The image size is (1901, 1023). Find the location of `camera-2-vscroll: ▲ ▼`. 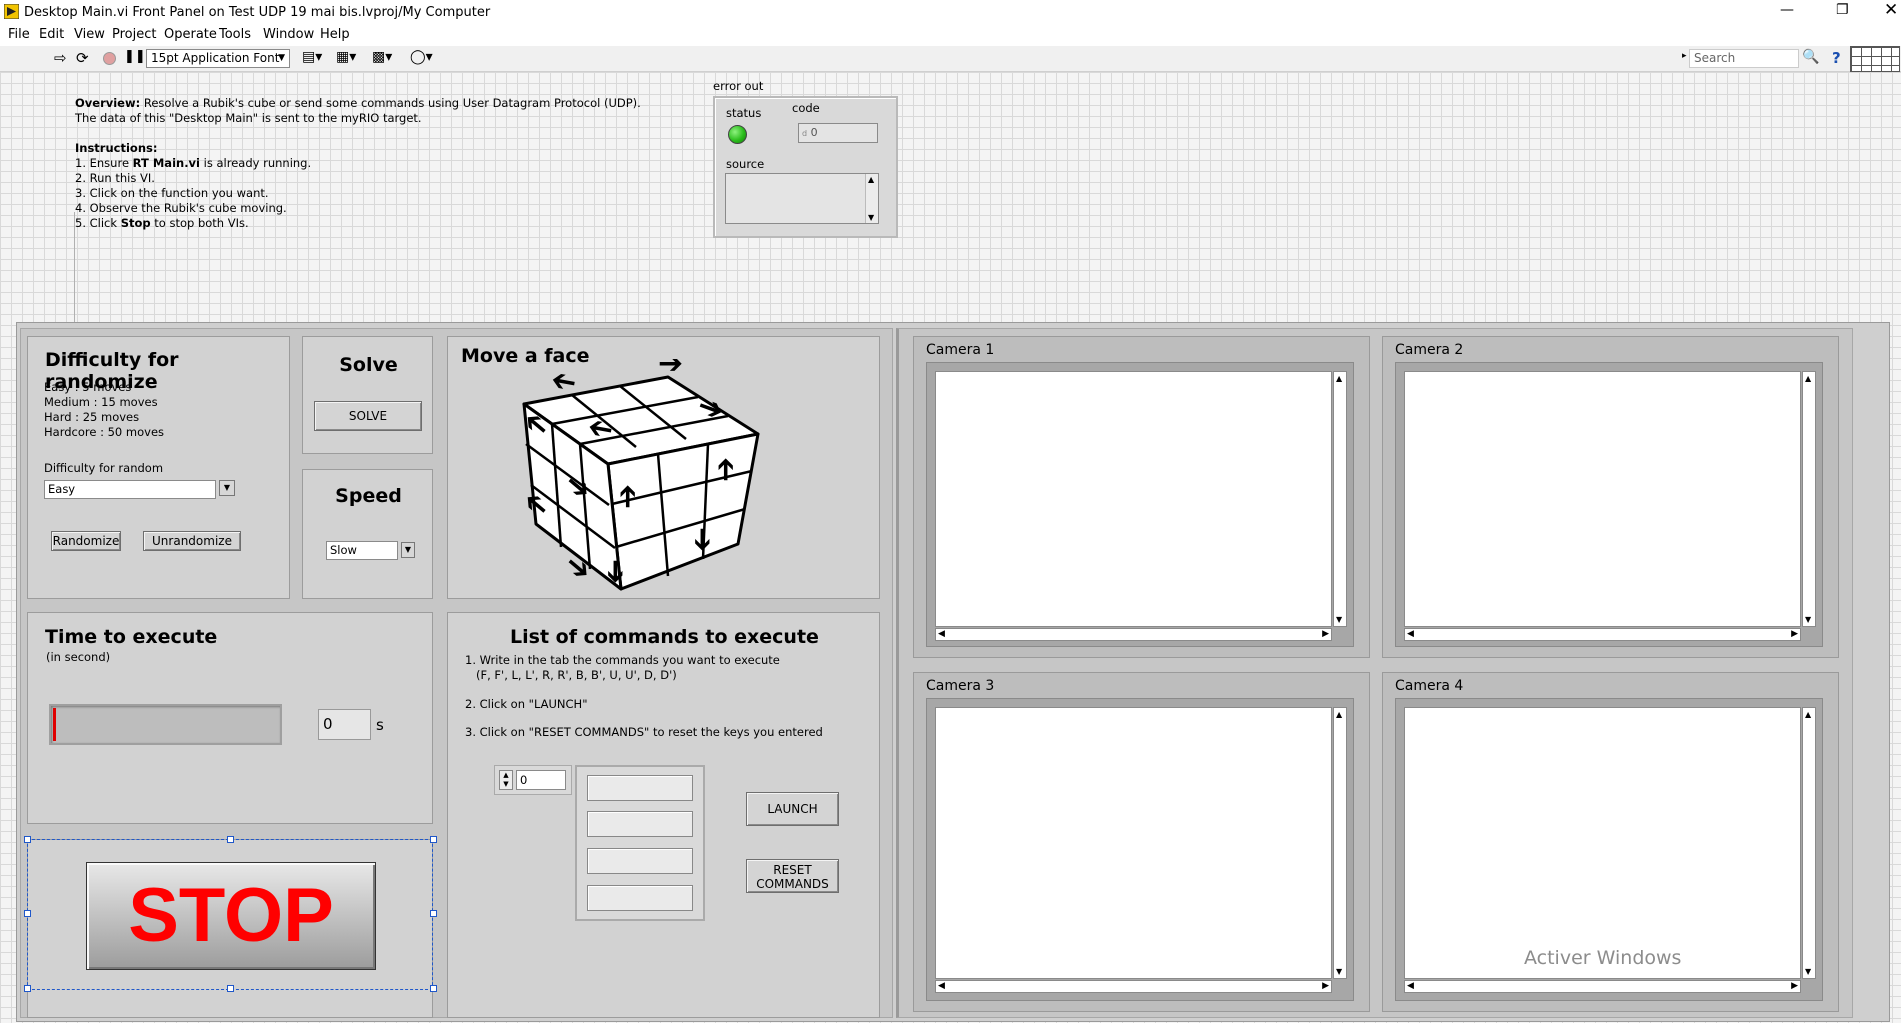

camera-2-vscroll: ▲ ▼ is located at coordinates (1809, 499).